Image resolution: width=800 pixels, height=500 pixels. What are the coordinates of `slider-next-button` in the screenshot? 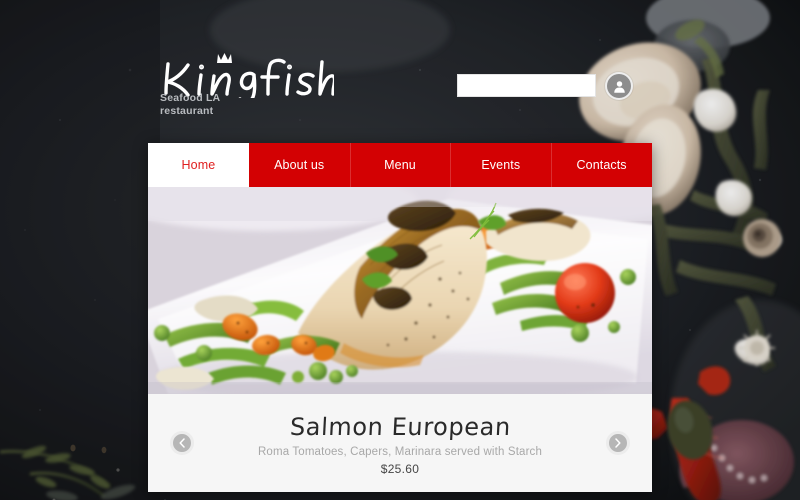 It's located at (618, 443).